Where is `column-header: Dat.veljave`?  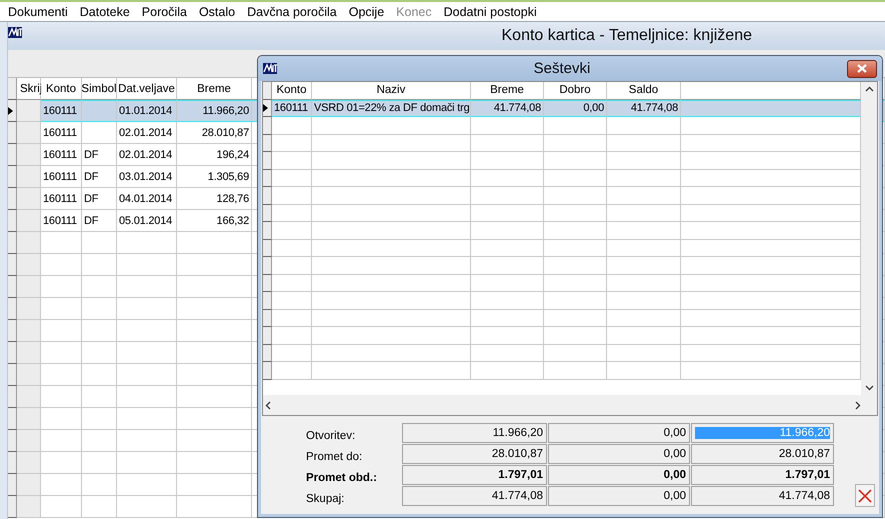 column-header: Dat.veljave is located at coordinates (147, 89).